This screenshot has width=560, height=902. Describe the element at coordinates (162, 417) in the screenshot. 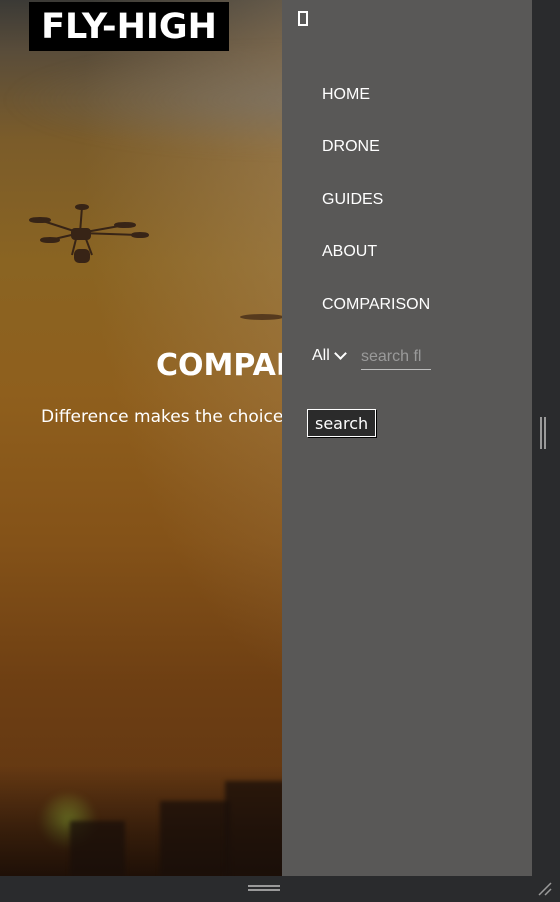

I see `page-subtitle: Difference makes the choice` at that location.